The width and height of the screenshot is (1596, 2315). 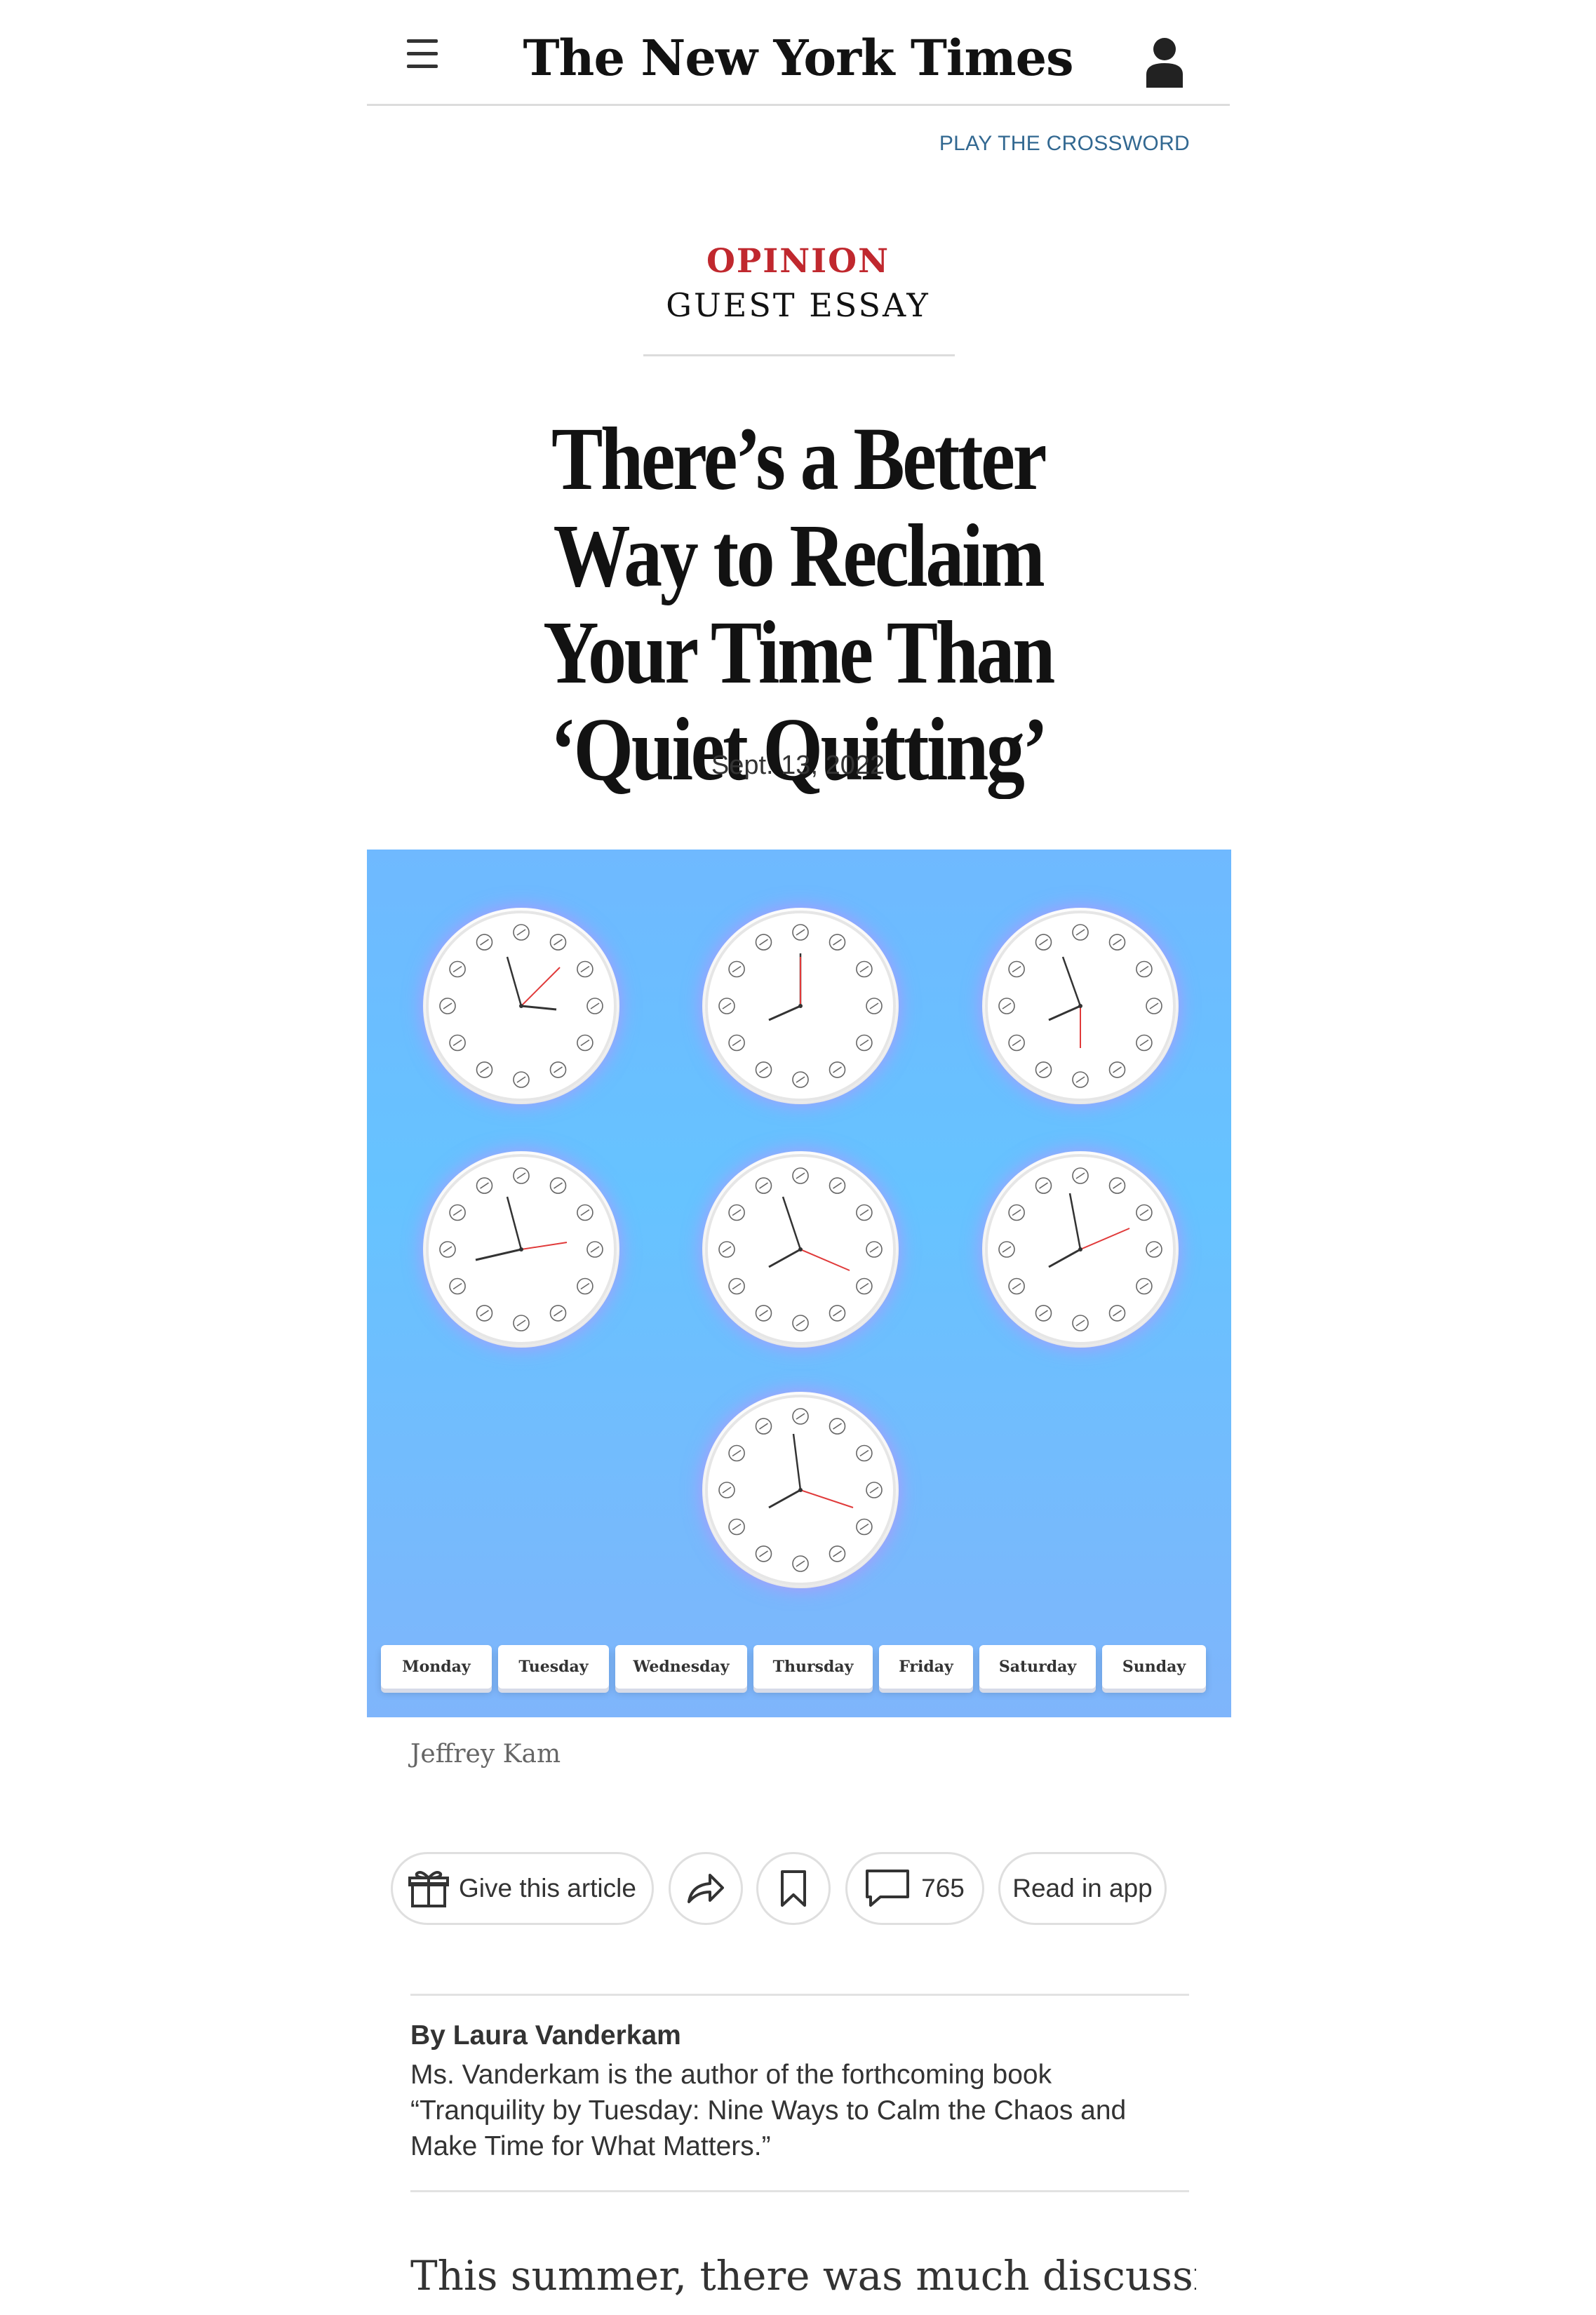 What do you see at coordinates (813, 1667) in the screenshot?
I see `day-button-thursday: Thursday` at bounding box center [813, 1667].